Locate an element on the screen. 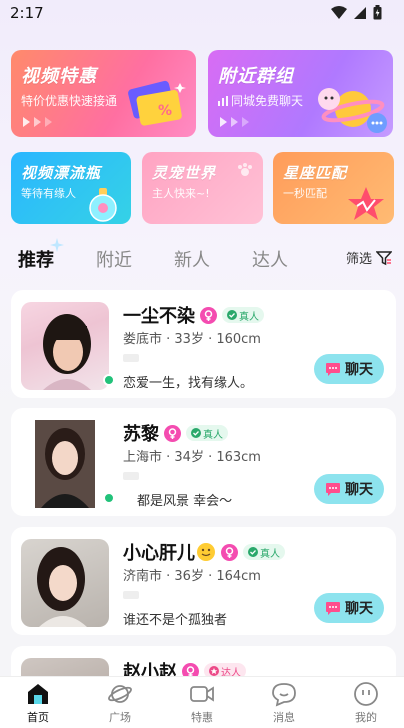 The image size is (404, 728). promo-horoscope-title: 星座匹配 is located at coordinates (315, 173).